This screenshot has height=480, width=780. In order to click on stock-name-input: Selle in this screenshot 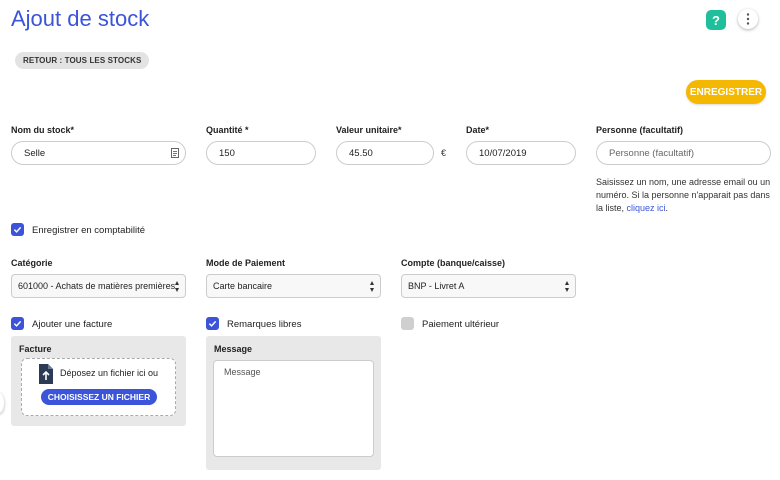, I will do `click(98, 153)`.